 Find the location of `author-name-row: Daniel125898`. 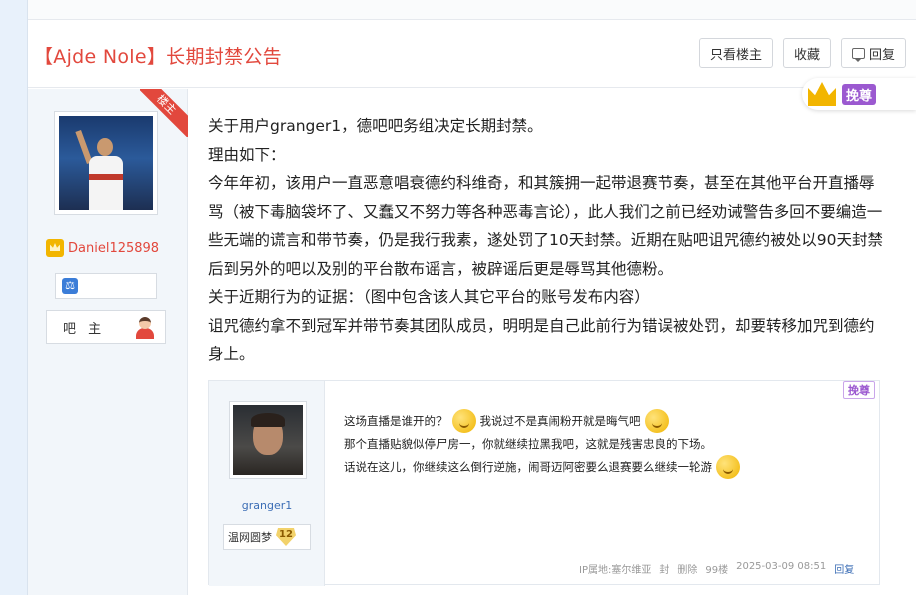

author-name-row: Daniel125898 is located at coordinates (102, 248).